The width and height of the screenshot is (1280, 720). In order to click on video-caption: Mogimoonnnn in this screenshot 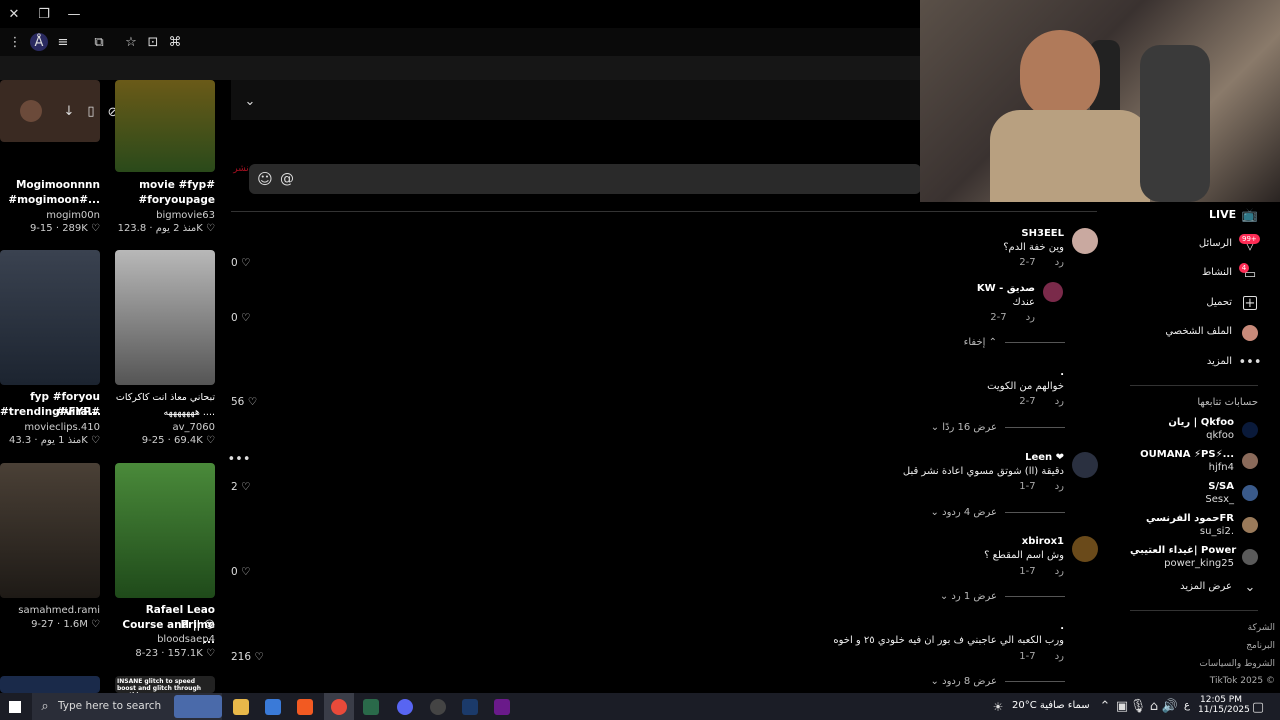, I will do `click(50, 185)`.